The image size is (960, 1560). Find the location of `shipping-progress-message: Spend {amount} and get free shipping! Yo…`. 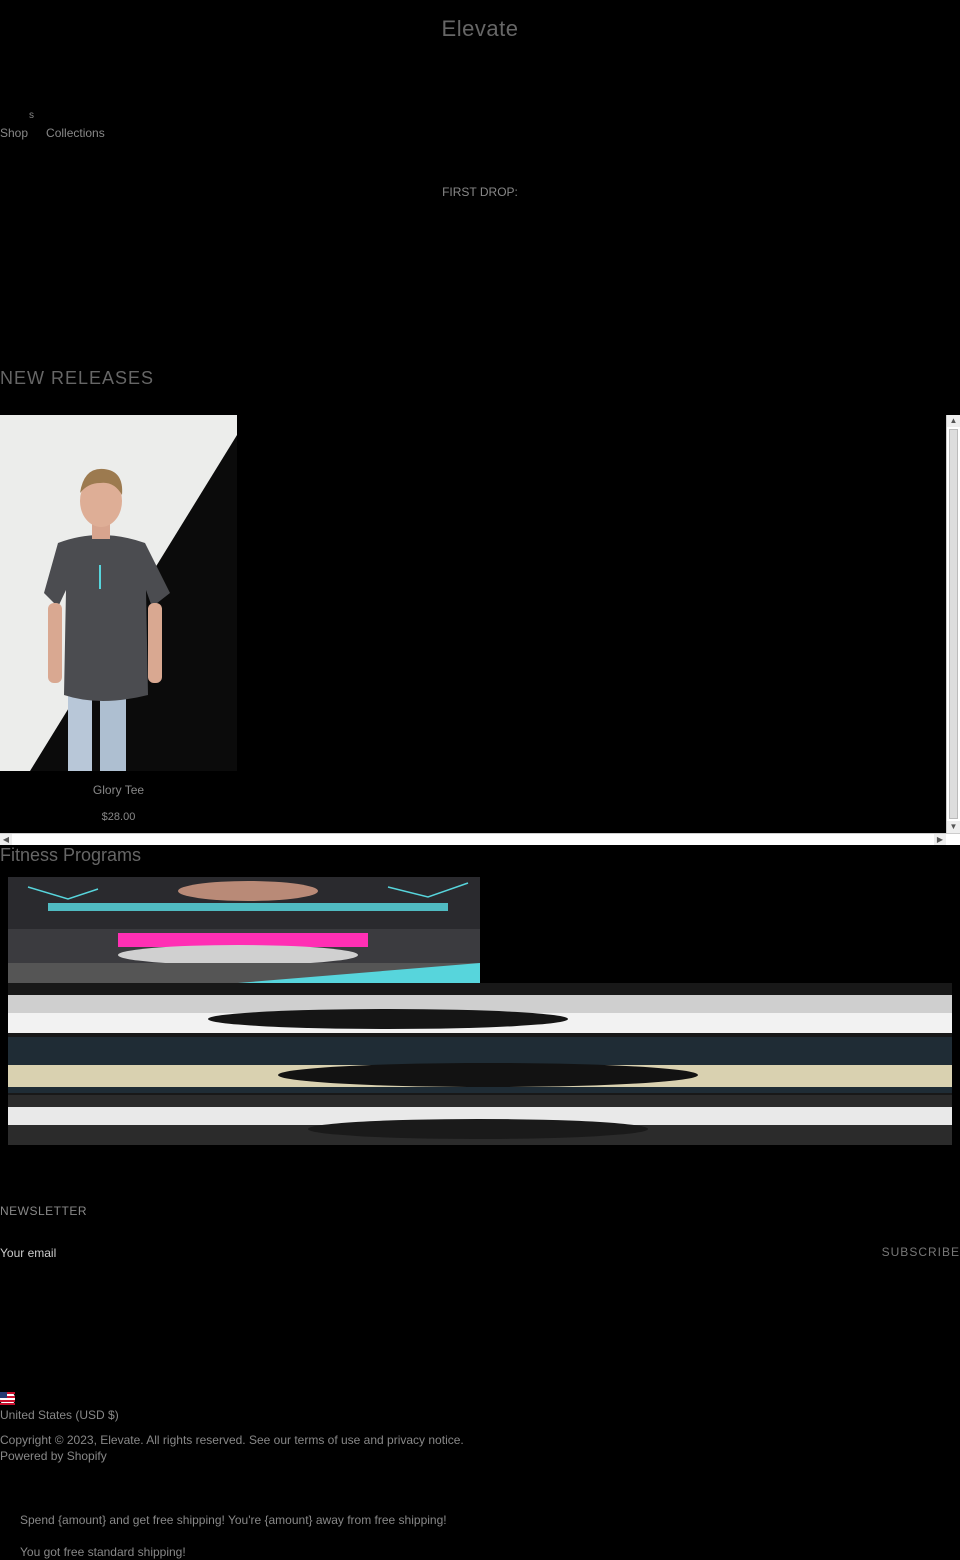

shipping-progress-message: Spend {amount} and get free shipping! Yo… is located at coordinates (233, 1520).